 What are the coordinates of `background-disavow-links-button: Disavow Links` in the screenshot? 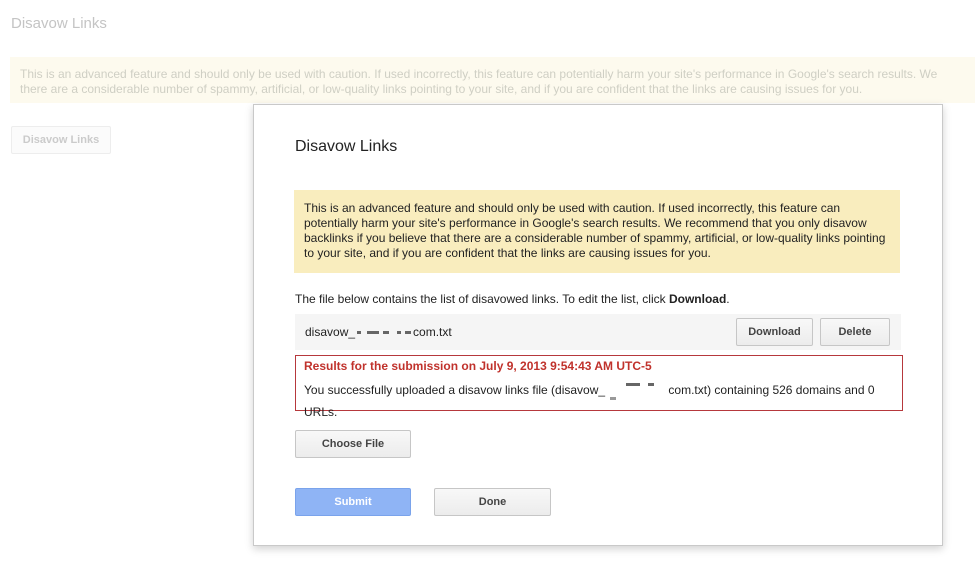 It's located at (61, 140).